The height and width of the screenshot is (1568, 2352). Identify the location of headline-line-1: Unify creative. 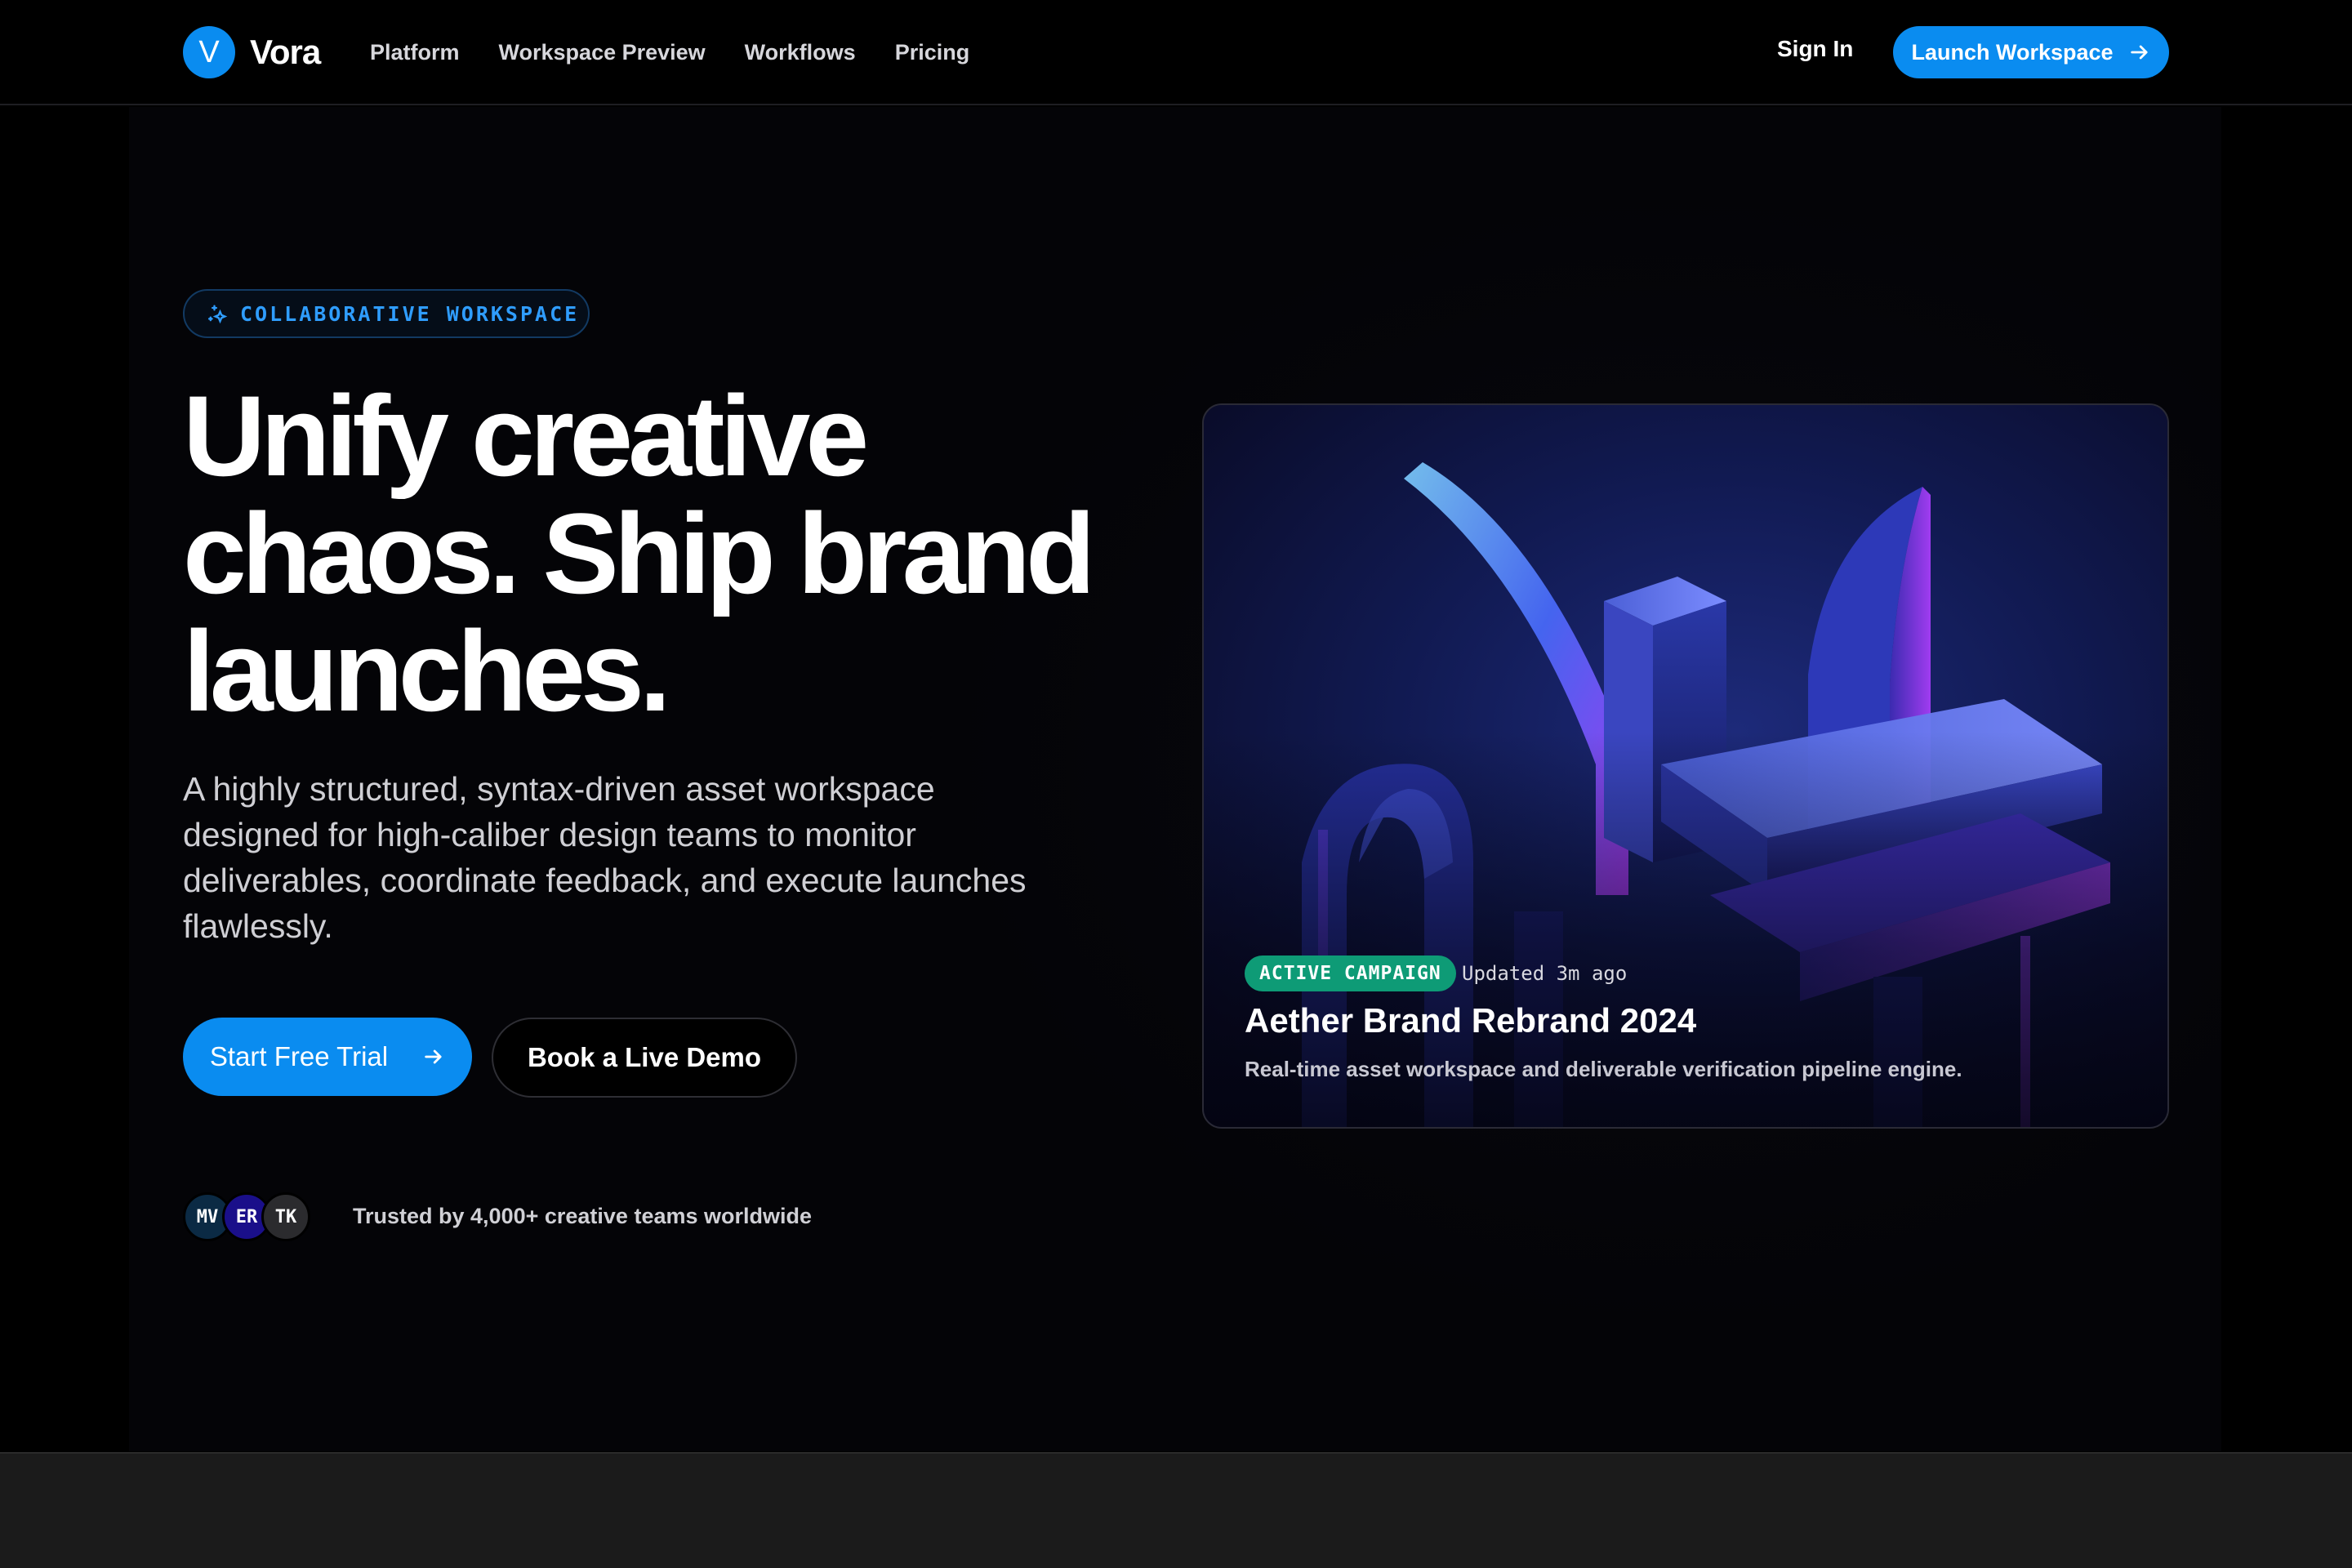
(526, 436).